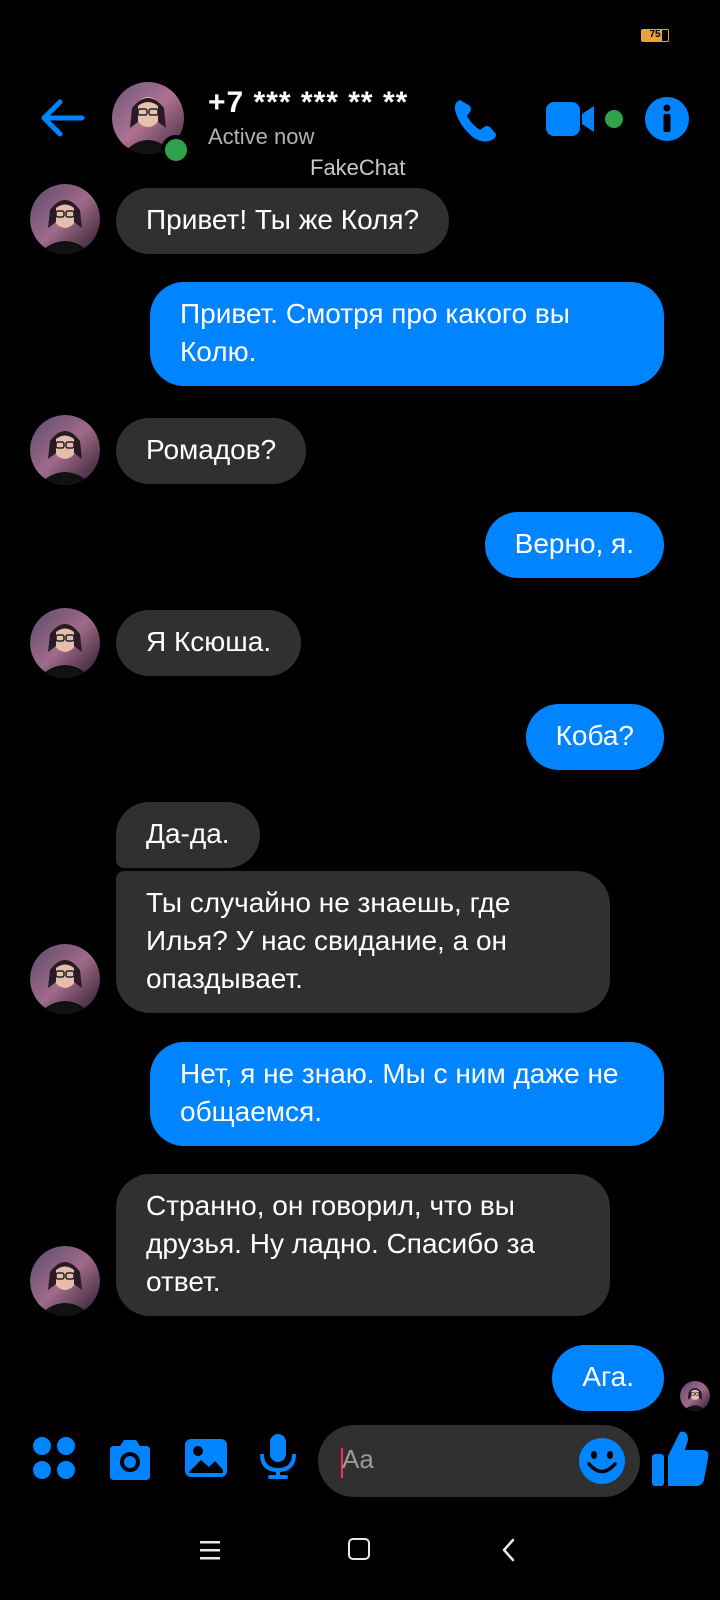 This screenshot has height=1600, width=720. Describe the element at coordinates (574, 545) in the screenshot. I see `outgoing-message: Верно, я.` at that location.